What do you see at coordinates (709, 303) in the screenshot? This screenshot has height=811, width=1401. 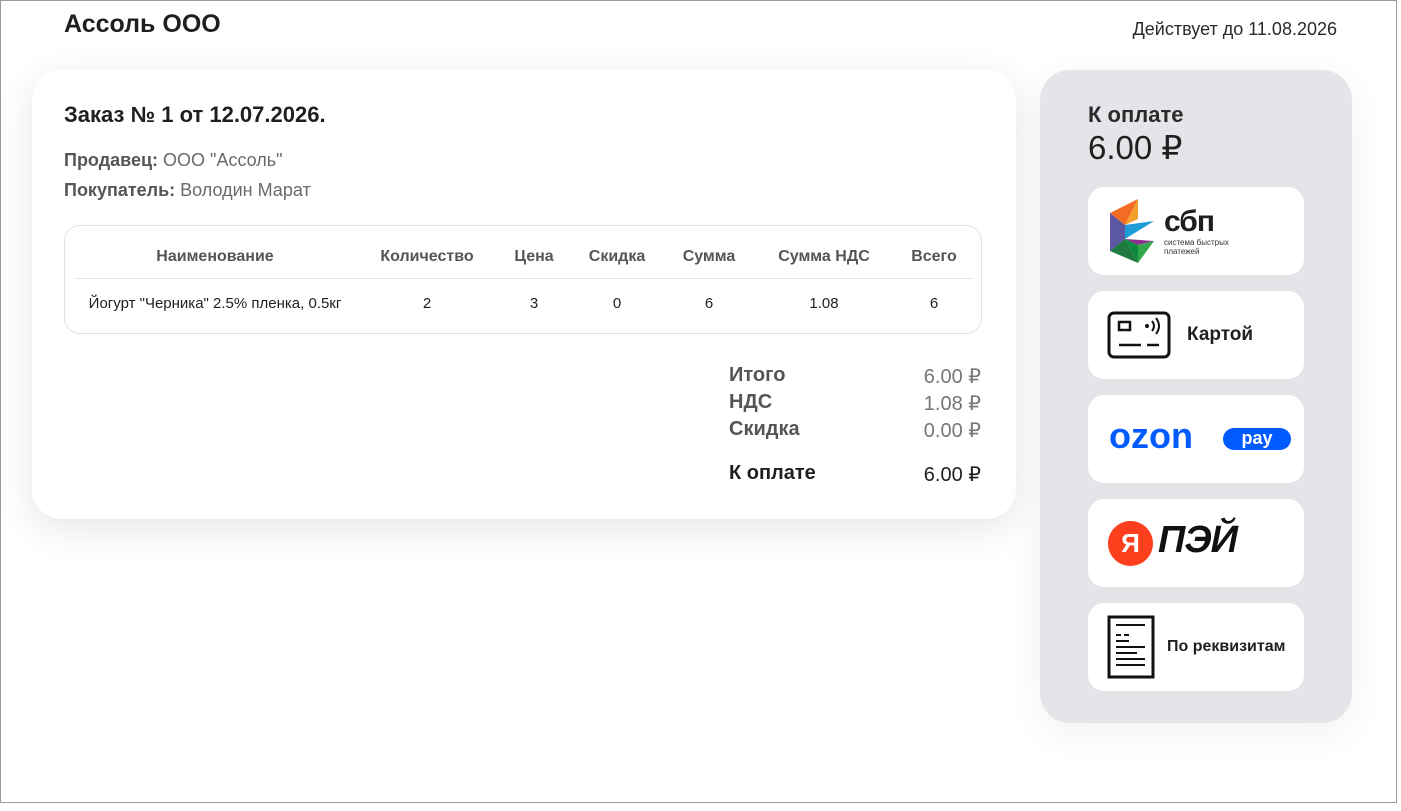 I see `cell-sum: 6` at bounding box center [709, 303].